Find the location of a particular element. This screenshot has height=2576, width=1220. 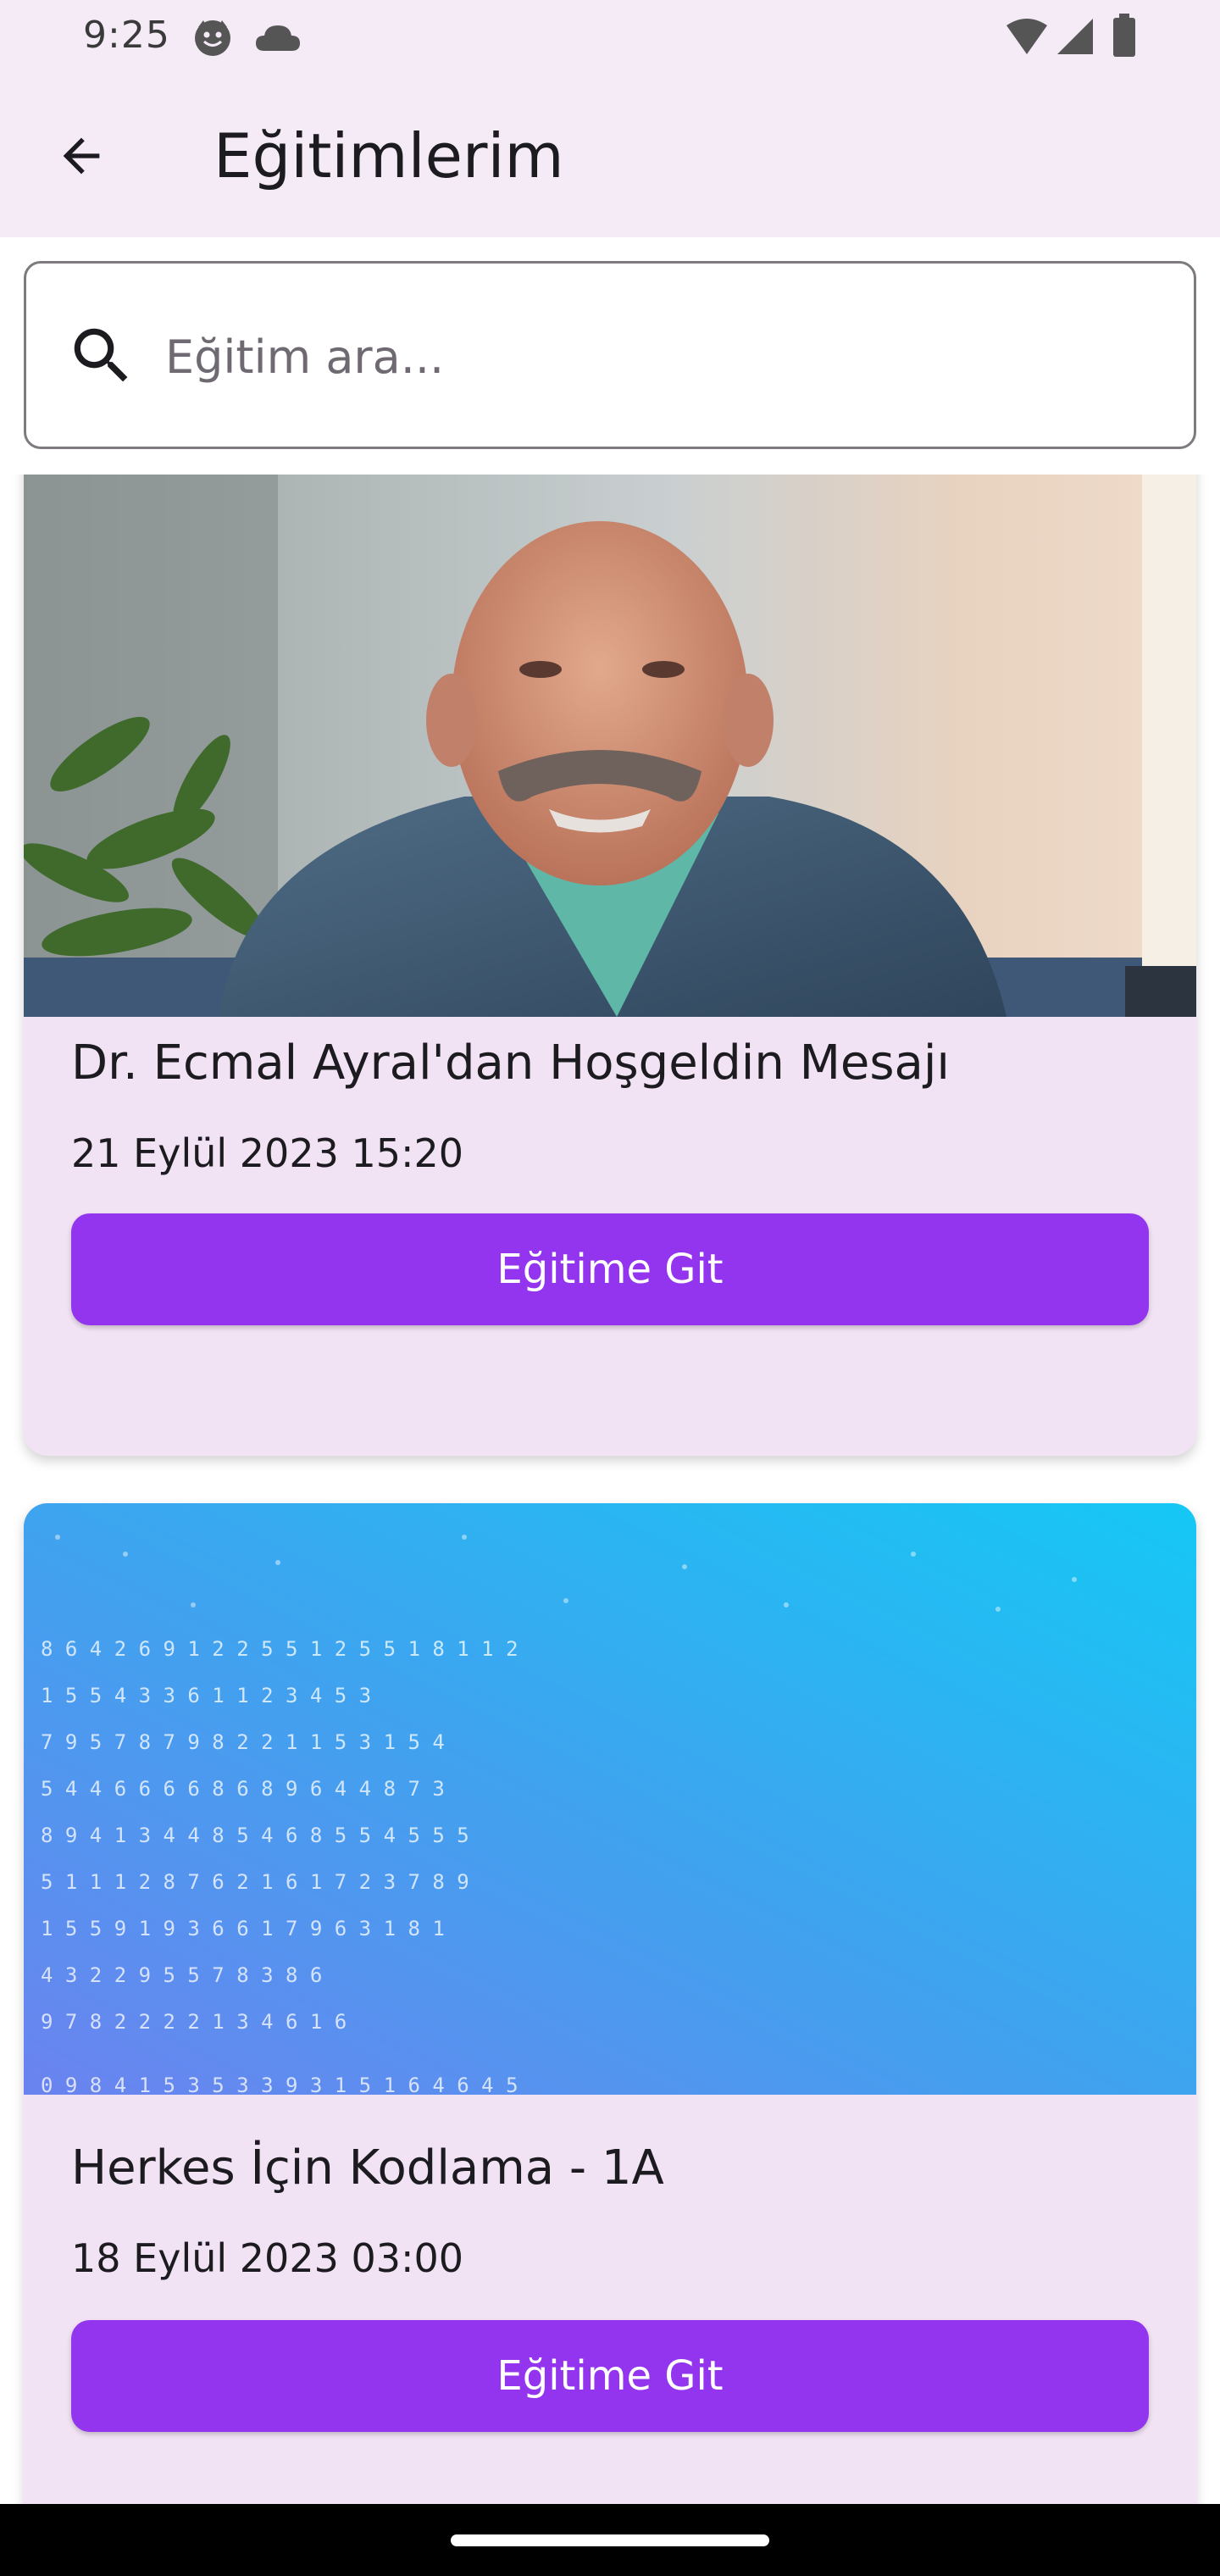

home-gesture-handle is located at coordinates (610, 2540).